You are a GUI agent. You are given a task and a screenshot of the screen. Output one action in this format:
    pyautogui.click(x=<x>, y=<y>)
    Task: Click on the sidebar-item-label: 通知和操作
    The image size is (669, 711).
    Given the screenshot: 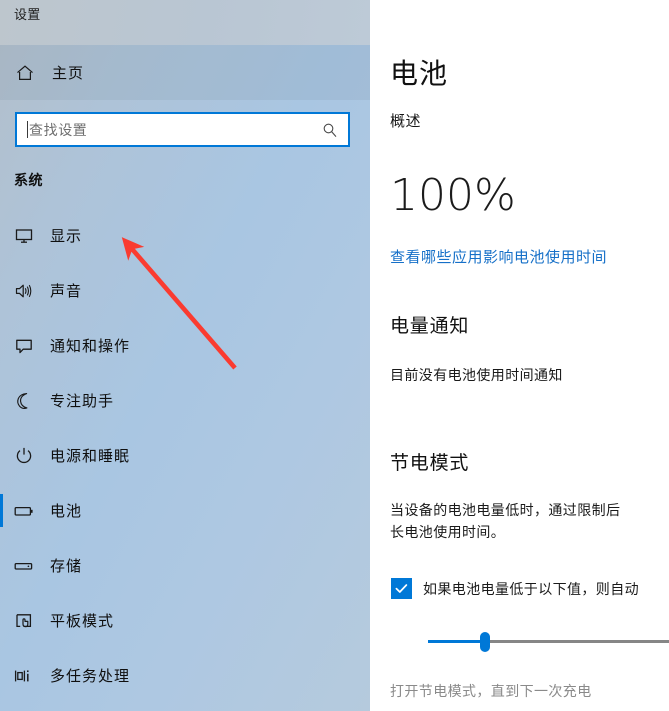 What is the action you would take?
    pyautogui.click(x=90, y=346)
    